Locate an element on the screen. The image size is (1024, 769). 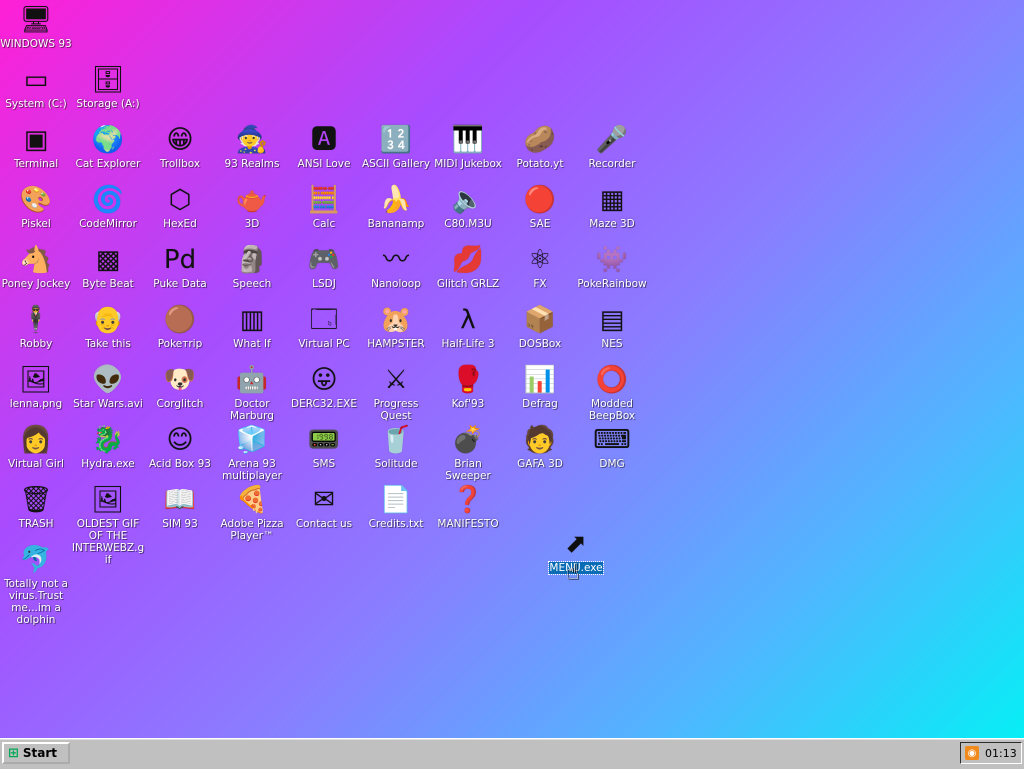
desktop-icon-solitude: 🥤 Solitude is located at coordinates (396, 447).